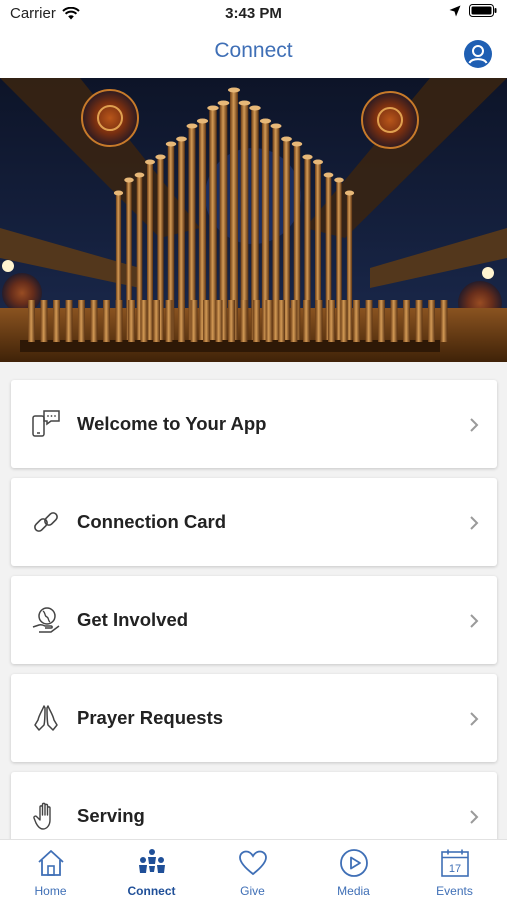 This screenshot has width=507, height=900. What do you see at coordinates (42, 816) in the screenshot?
I see `hand-icon` at bounding box center [42, 816].